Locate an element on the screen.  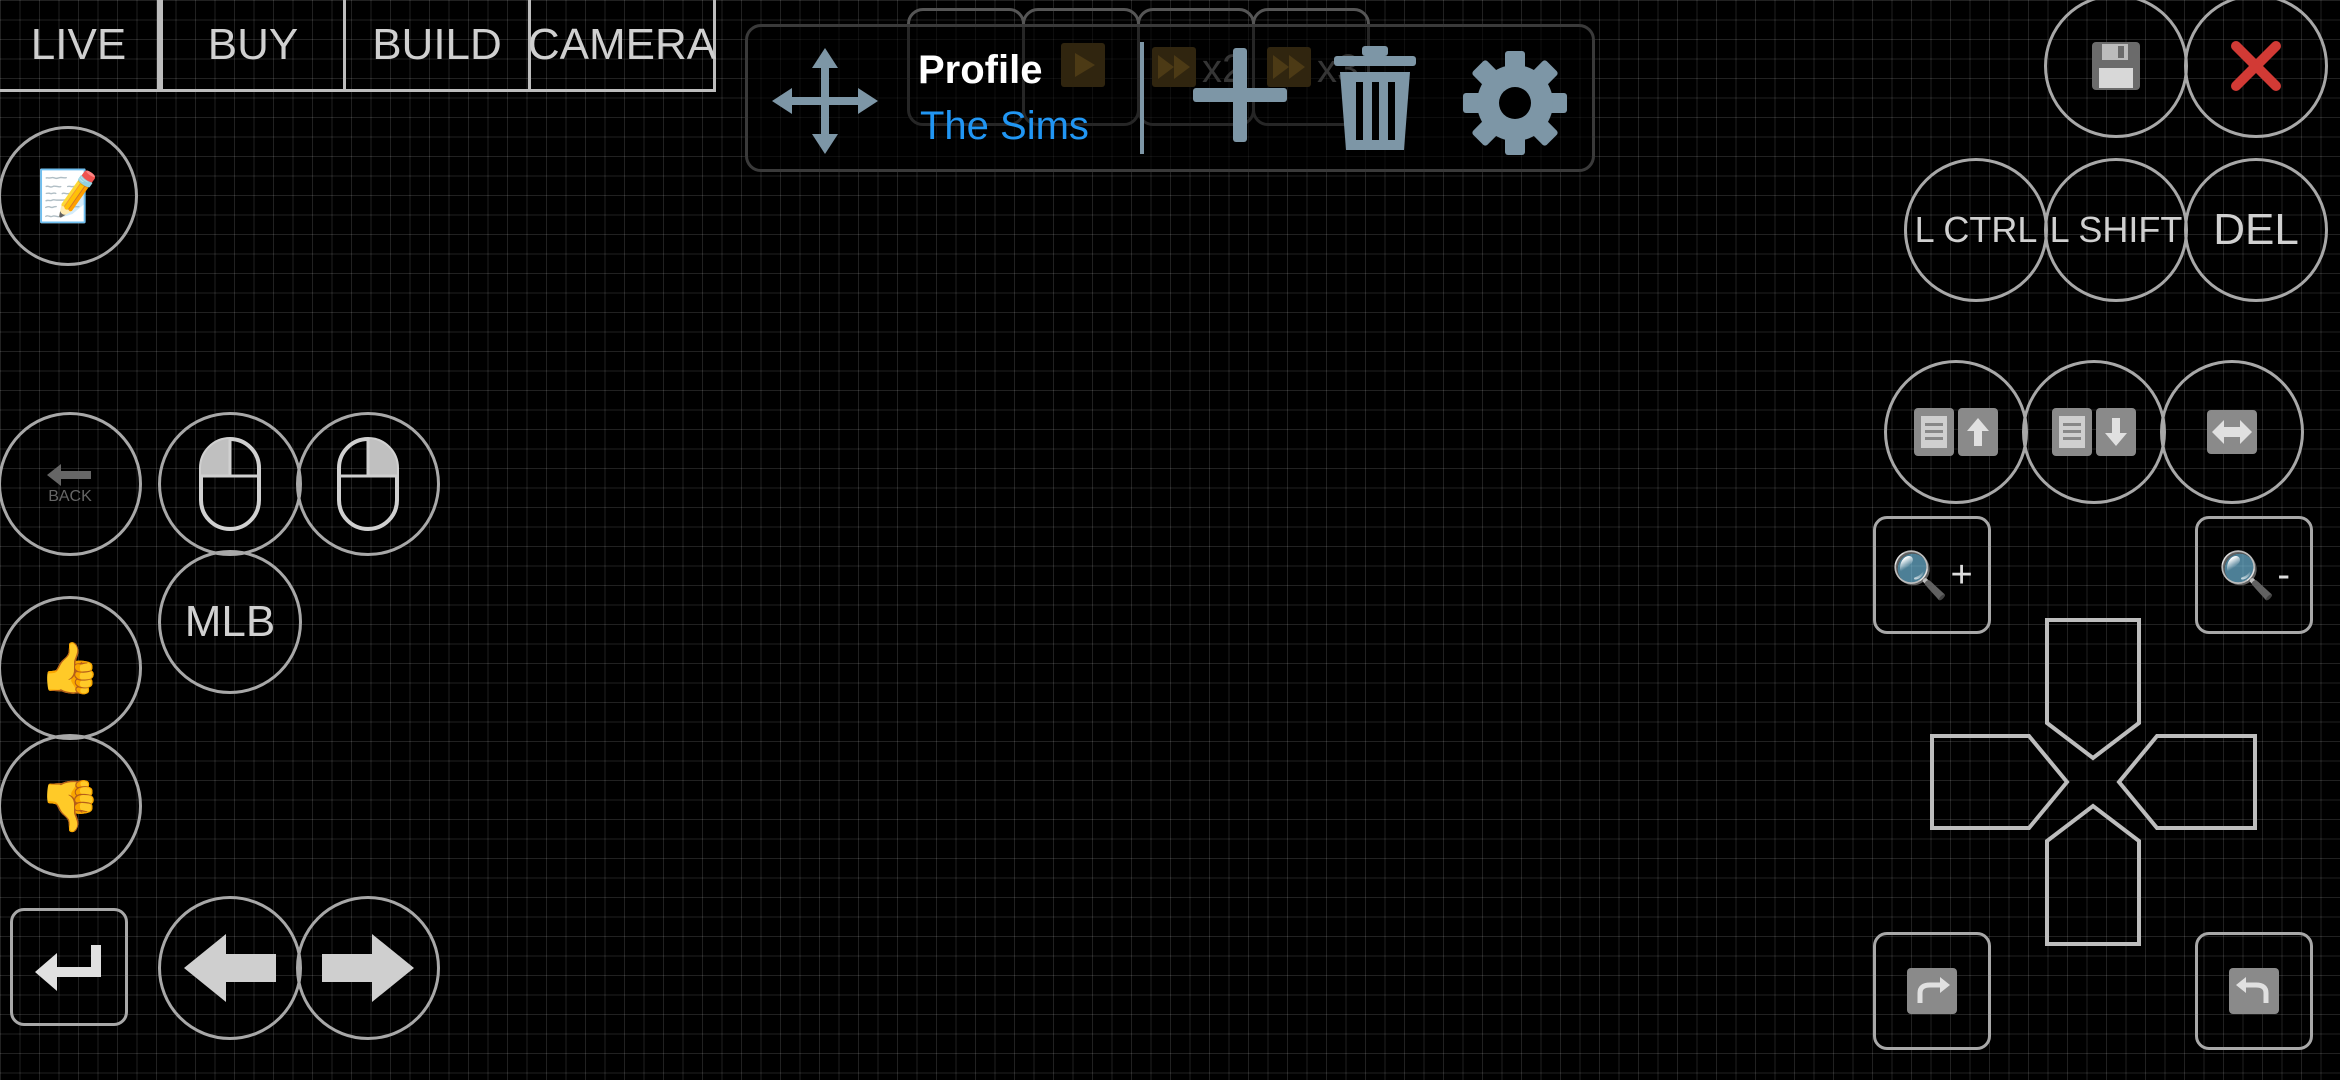
profile-title: Profile is located at coordinates (980, 70).